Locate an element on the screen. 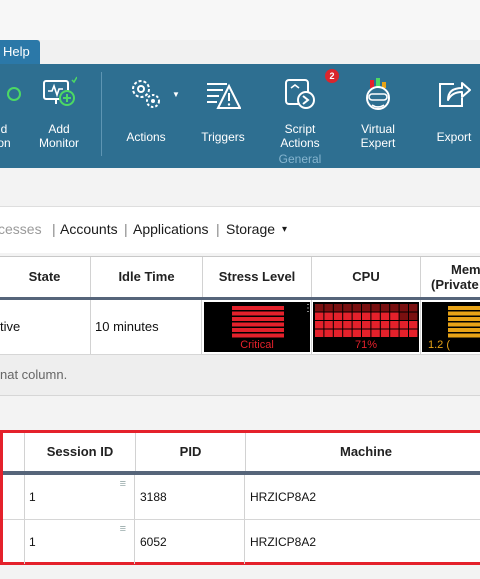 This screenshot has width=480, height=579. monitor-icon is located at coordinates (14, 94).